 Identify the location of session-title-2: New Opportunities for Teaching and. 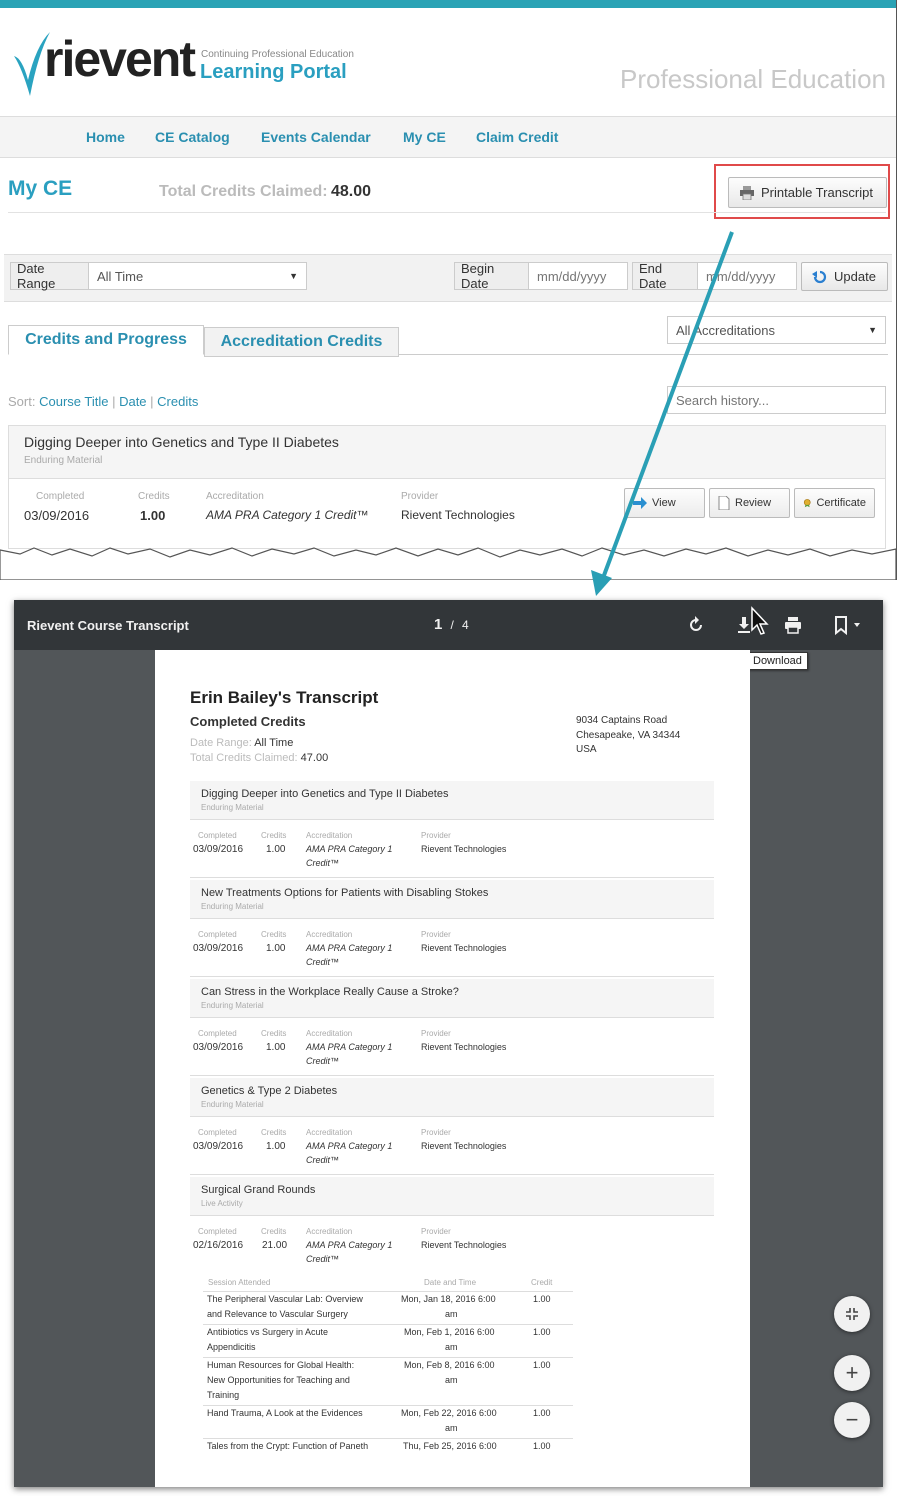
(278, 1380).